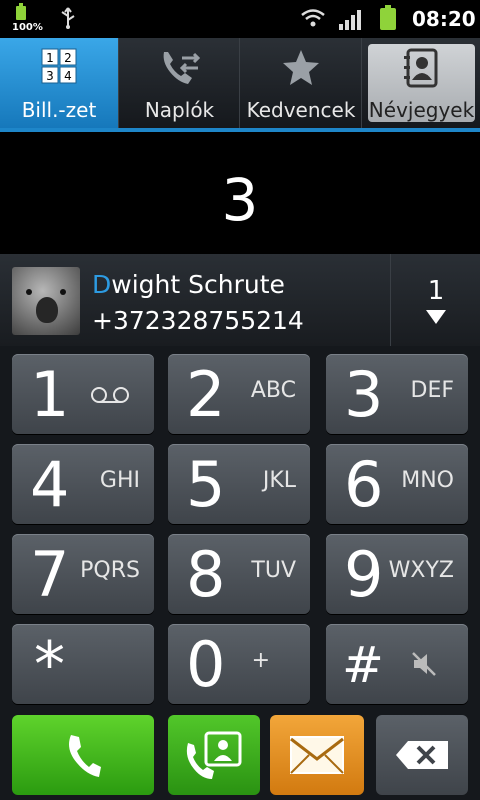 Image resolution: width=480 pixels, height=800 pixels. I want to click on wifi-icon, so click(313, 18).